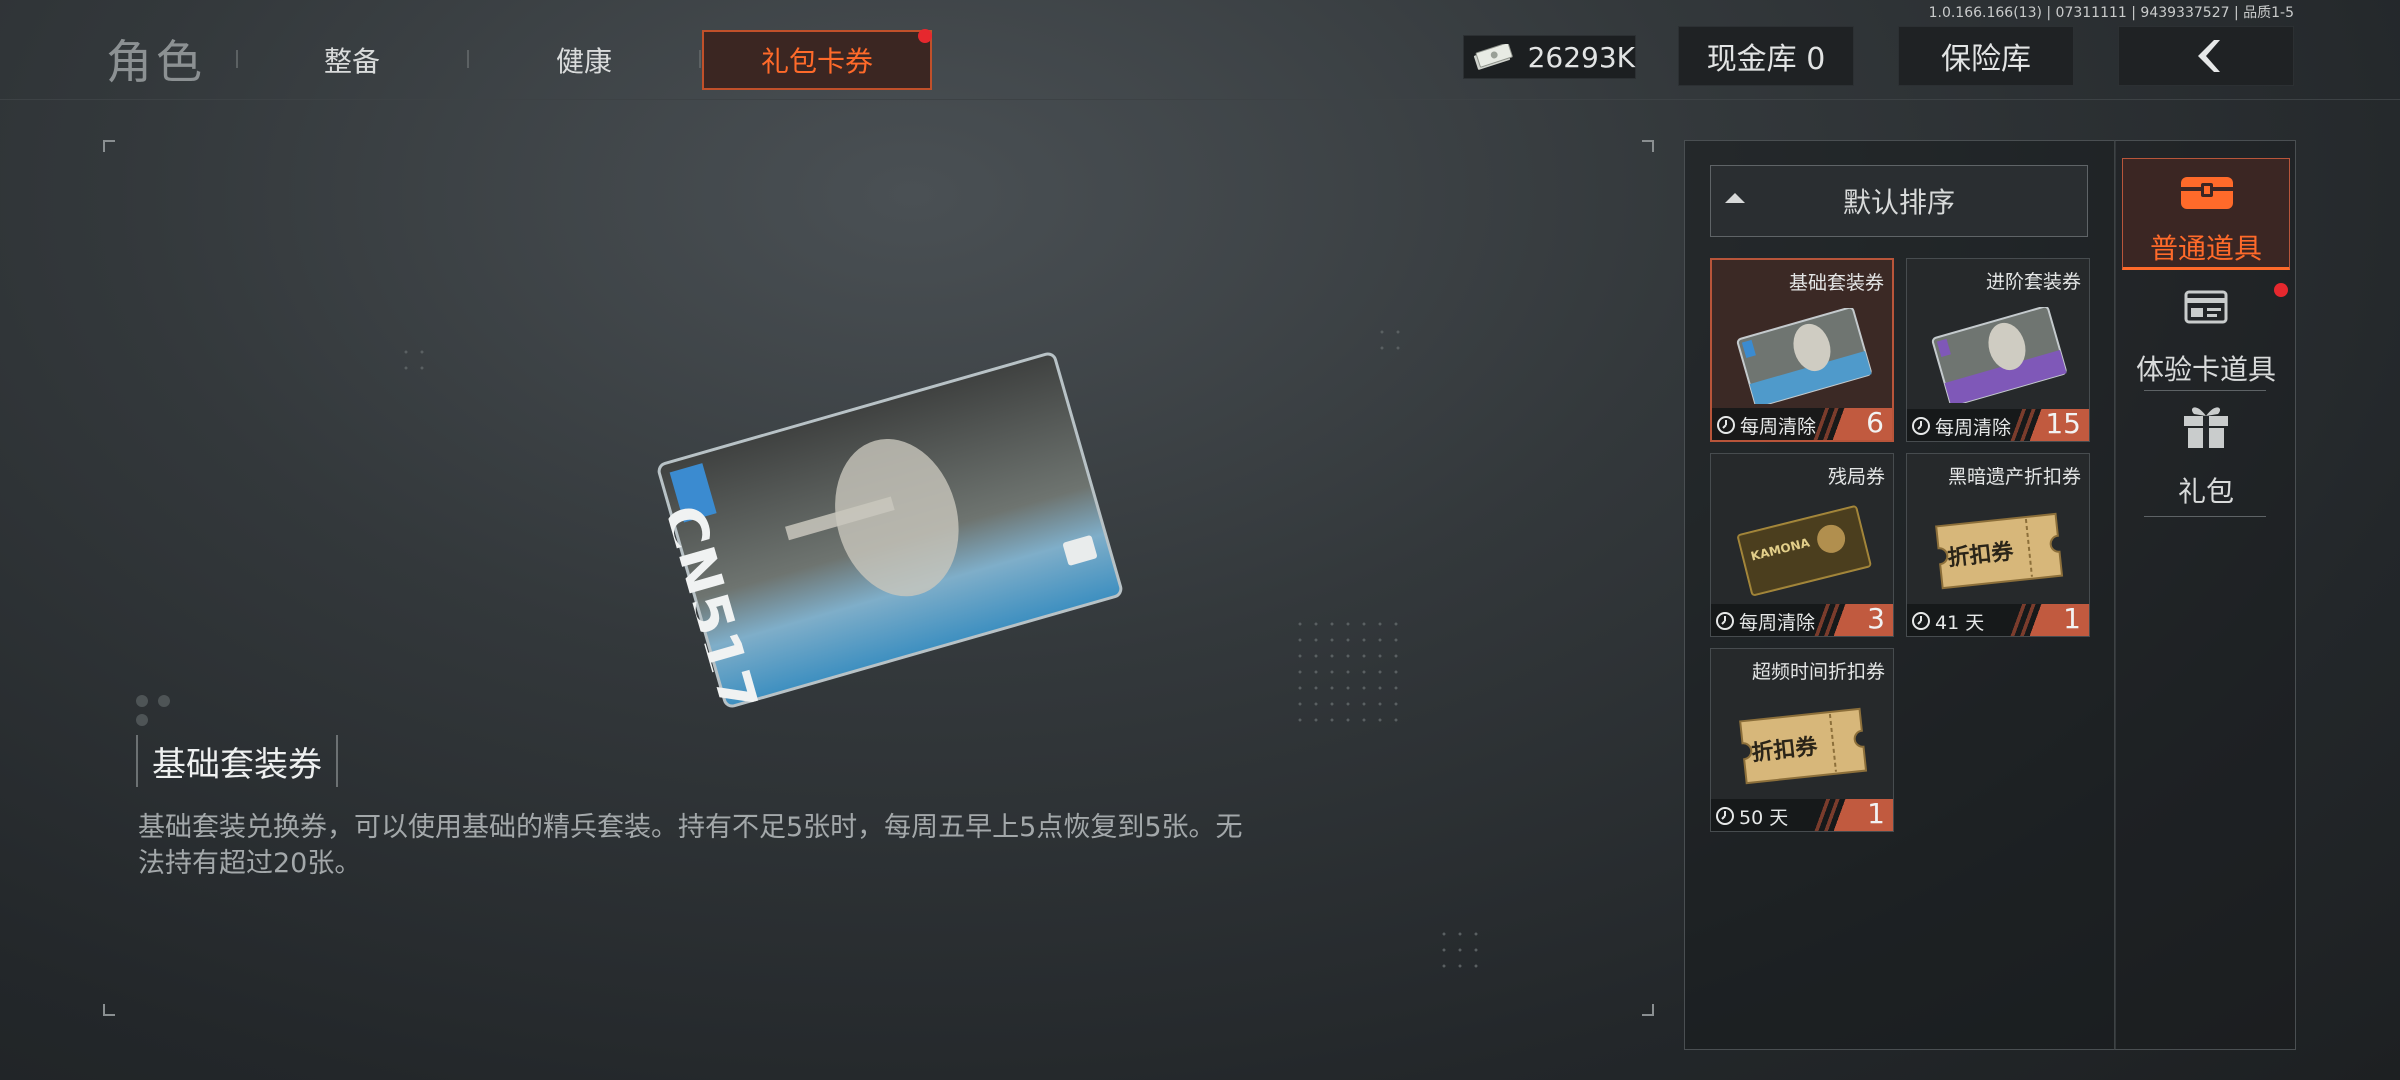 Image resolution: width=2400 pixels, height=1080 pixels. I want to click on category-label: 普通道具, so click(2205, 248).